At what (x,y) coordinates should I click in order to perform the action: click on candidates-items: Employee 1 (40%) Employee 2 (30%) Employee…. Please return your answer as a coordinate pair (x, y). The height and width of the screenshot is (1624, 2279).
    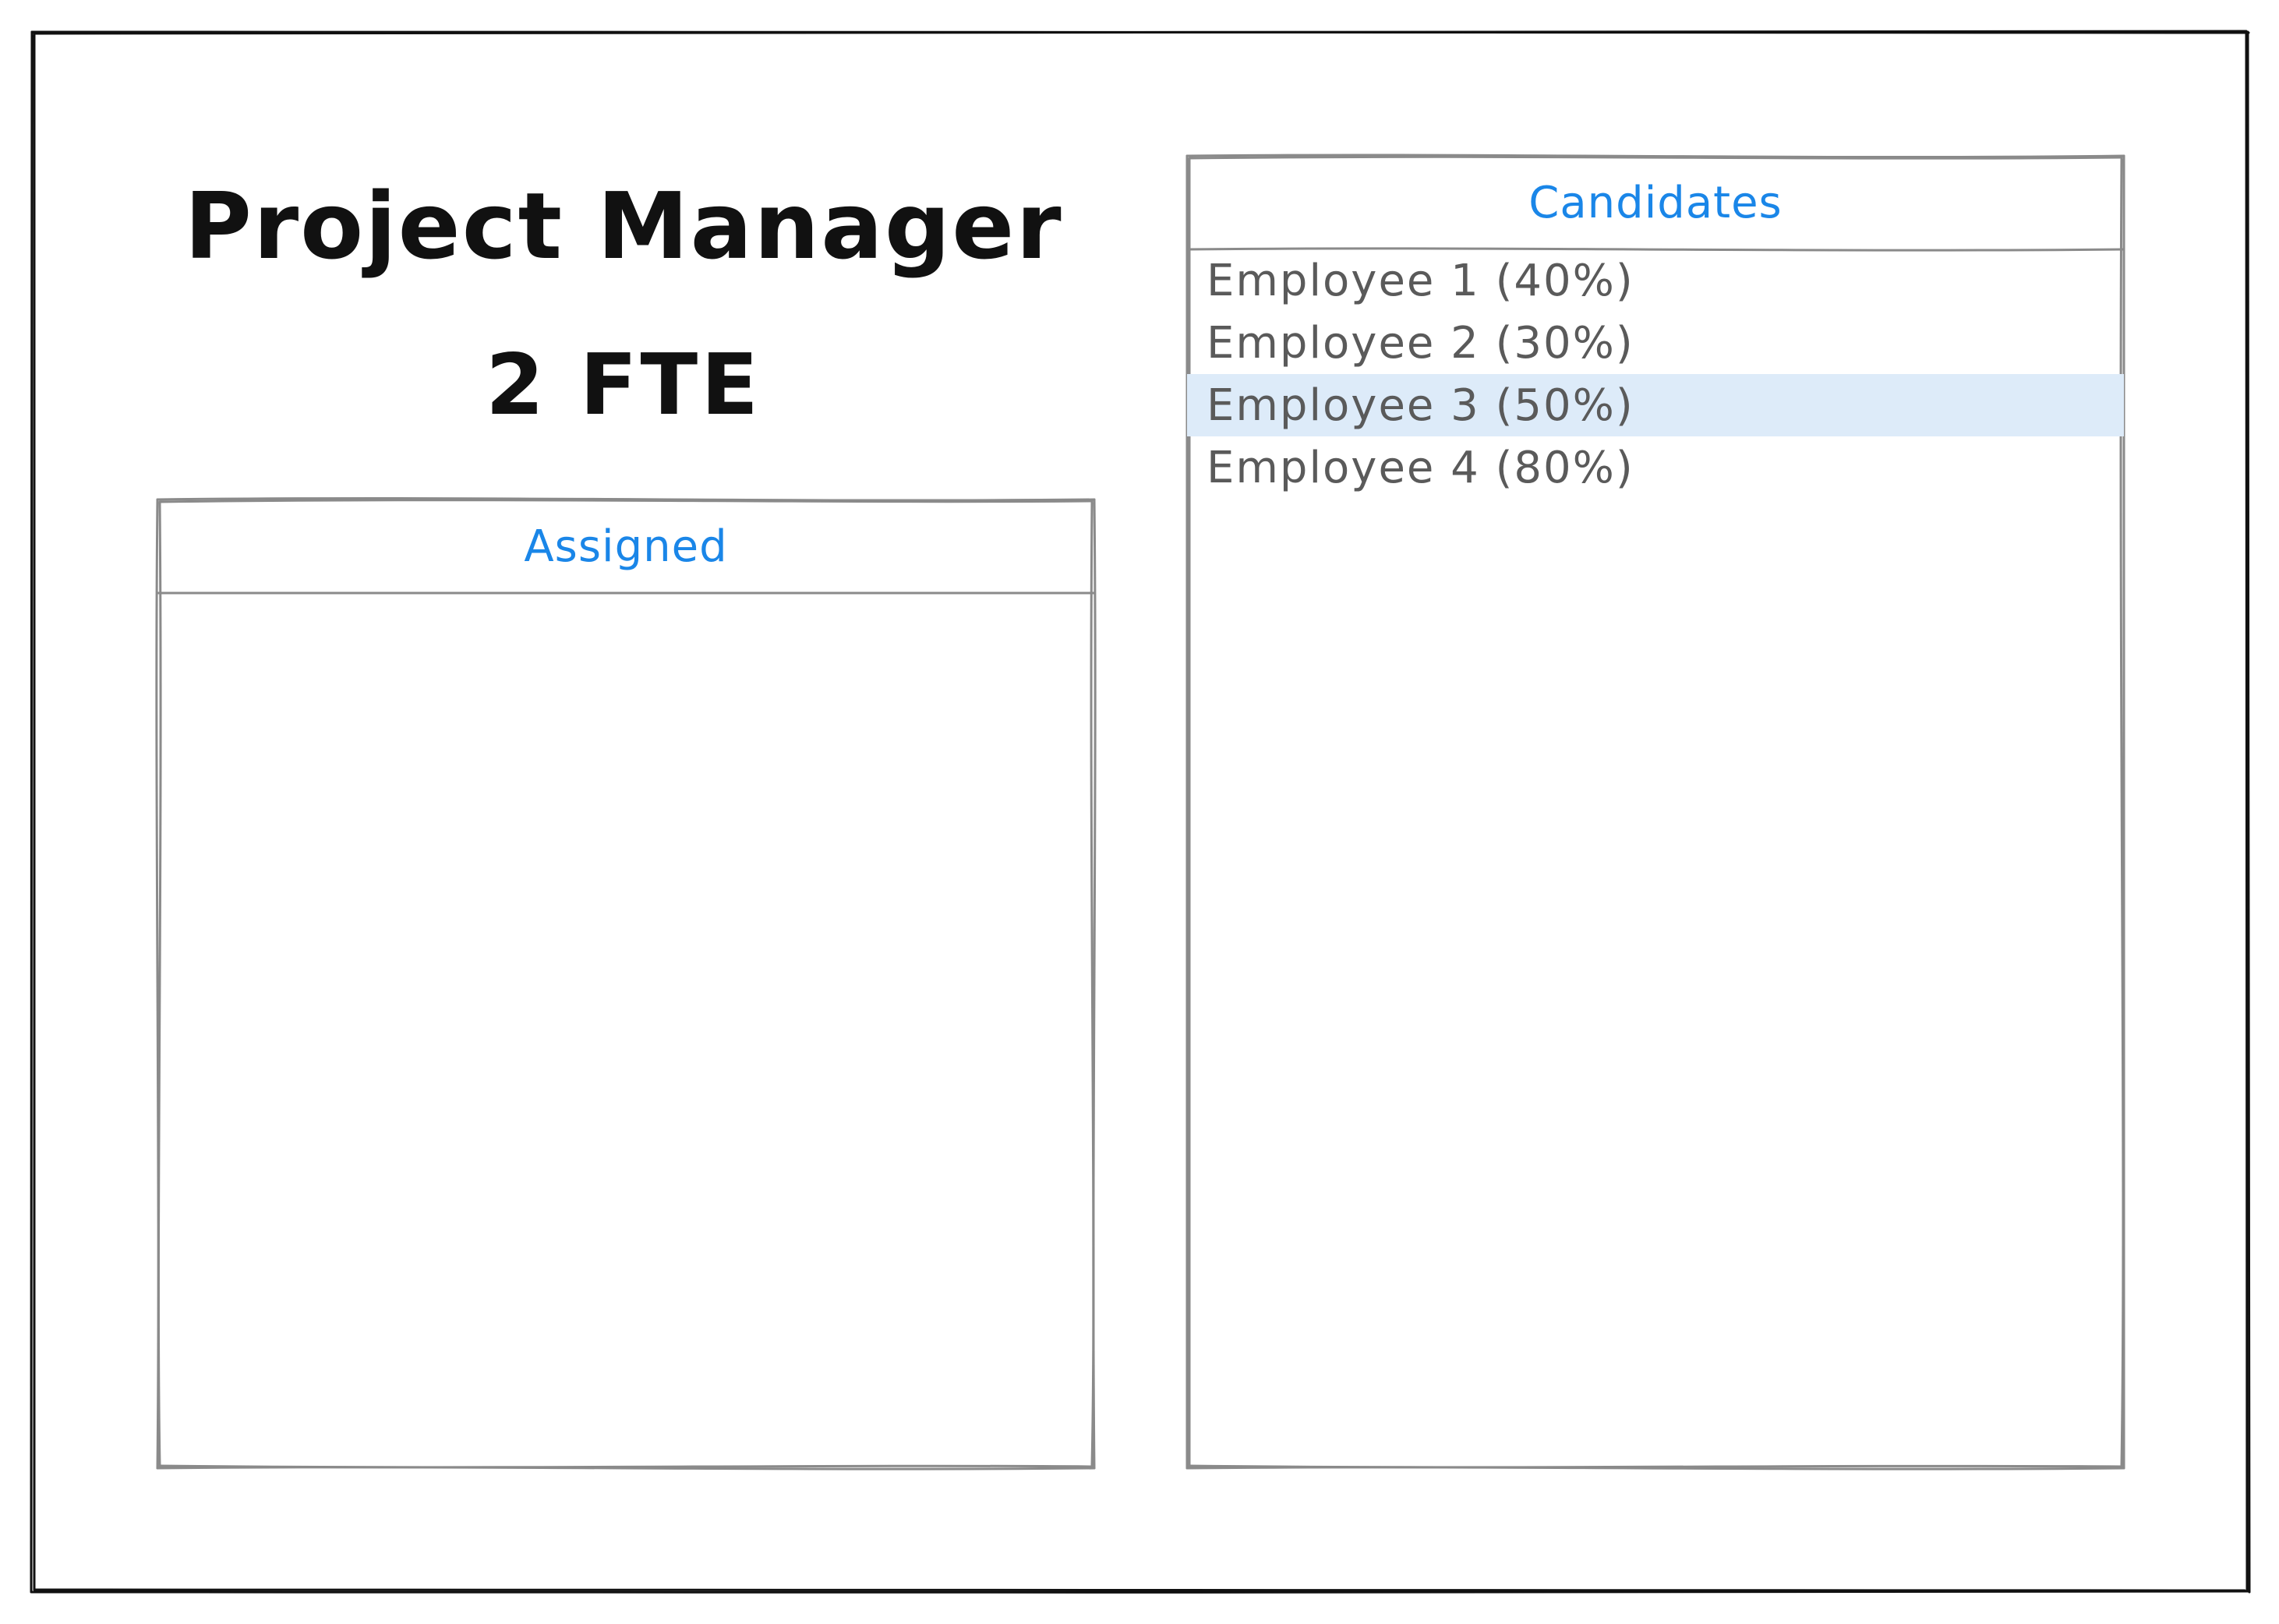
    Looking at the image, I should click on (1655, 374).